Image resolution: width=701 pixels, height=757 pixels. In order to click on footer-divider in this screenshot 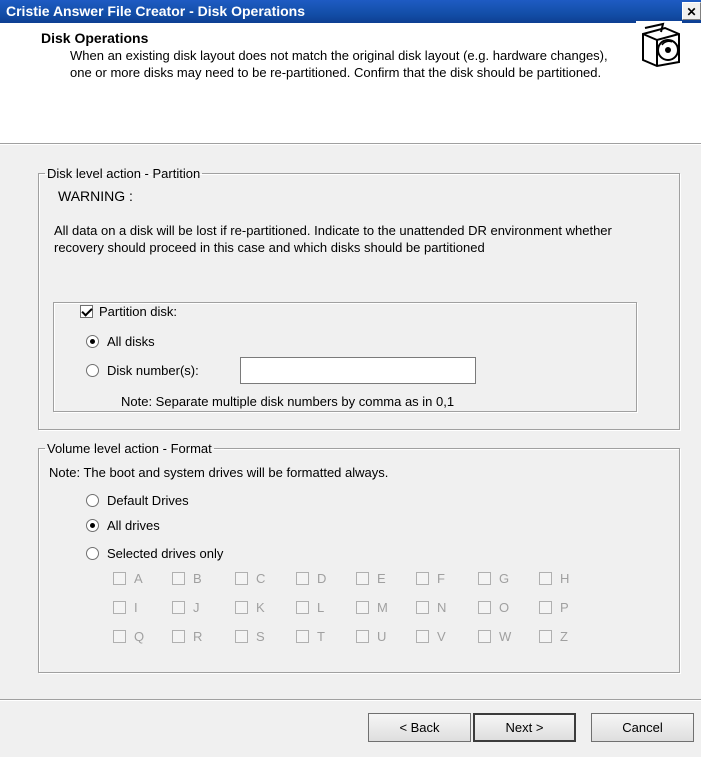, I will do `click(350, 699)`.